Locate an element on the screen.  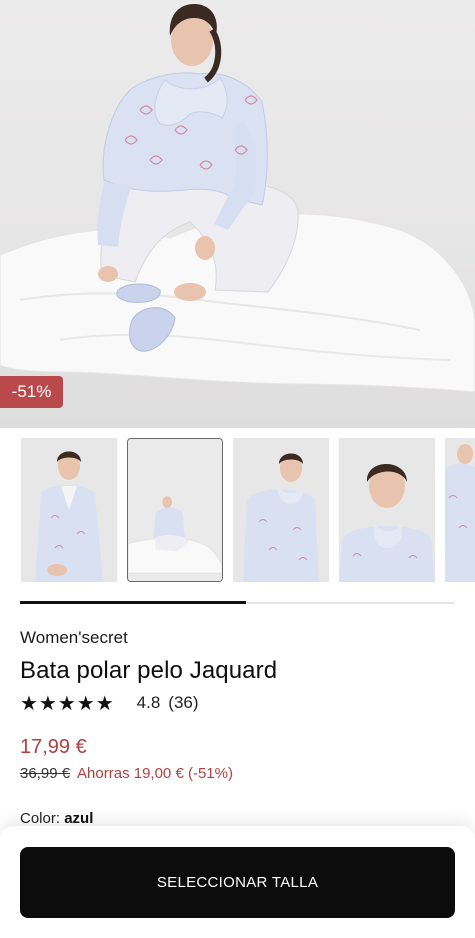
gallery-scrollbar is located at coordinates (237, 602).